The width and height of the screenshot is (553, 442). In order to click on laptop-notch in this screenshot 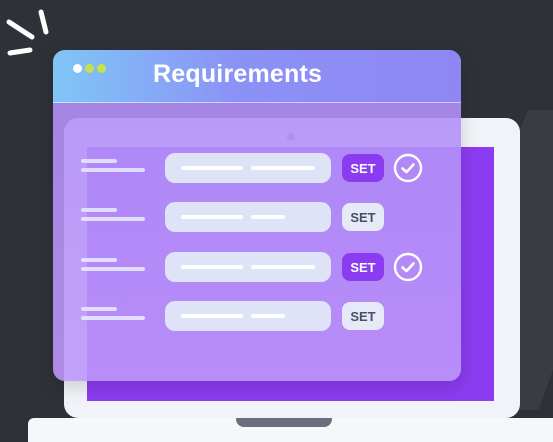, I will do `click(284, 422)`.